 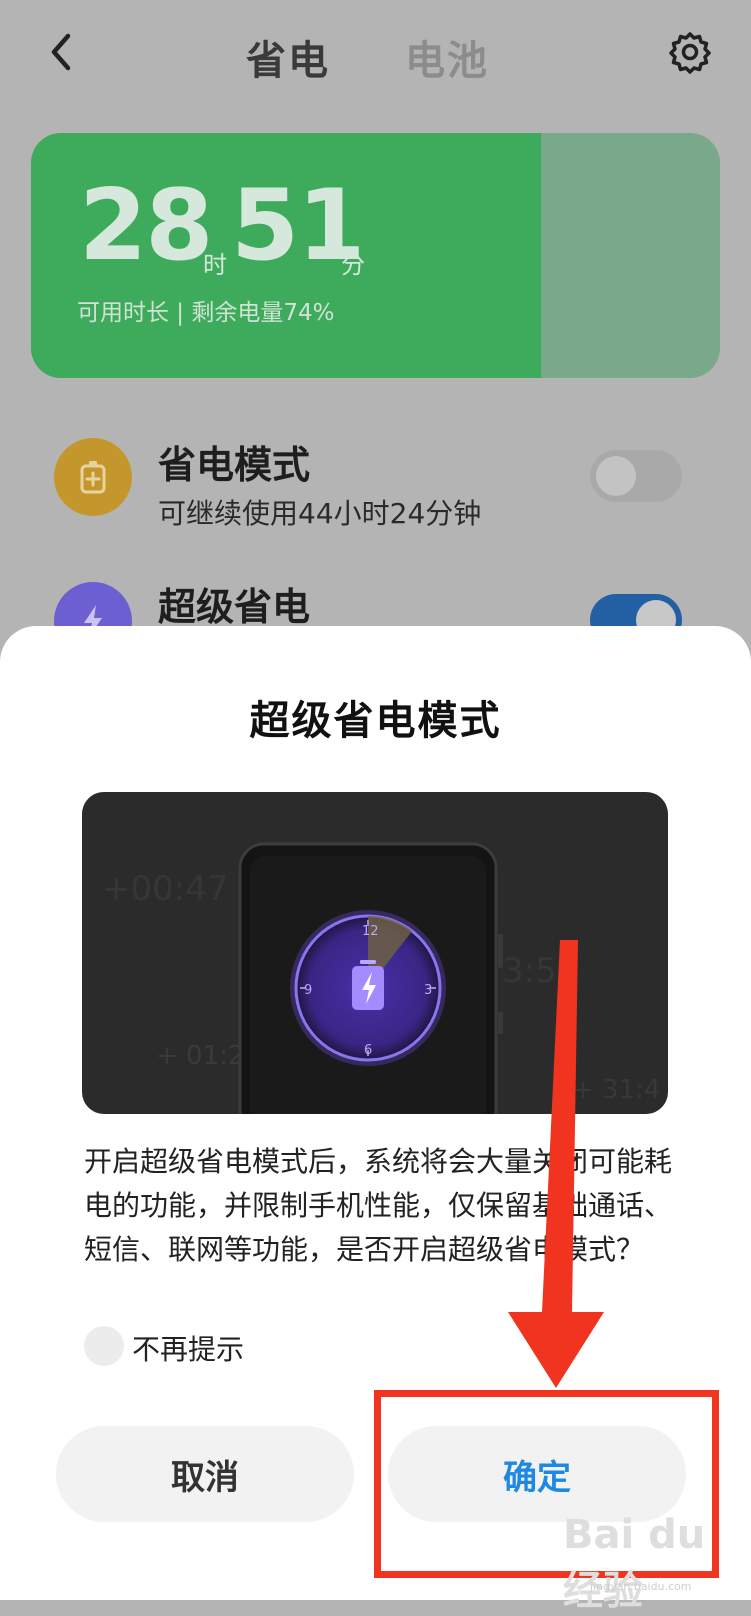 I want to click on annotation-arrow, so click(x=556, y=1164).